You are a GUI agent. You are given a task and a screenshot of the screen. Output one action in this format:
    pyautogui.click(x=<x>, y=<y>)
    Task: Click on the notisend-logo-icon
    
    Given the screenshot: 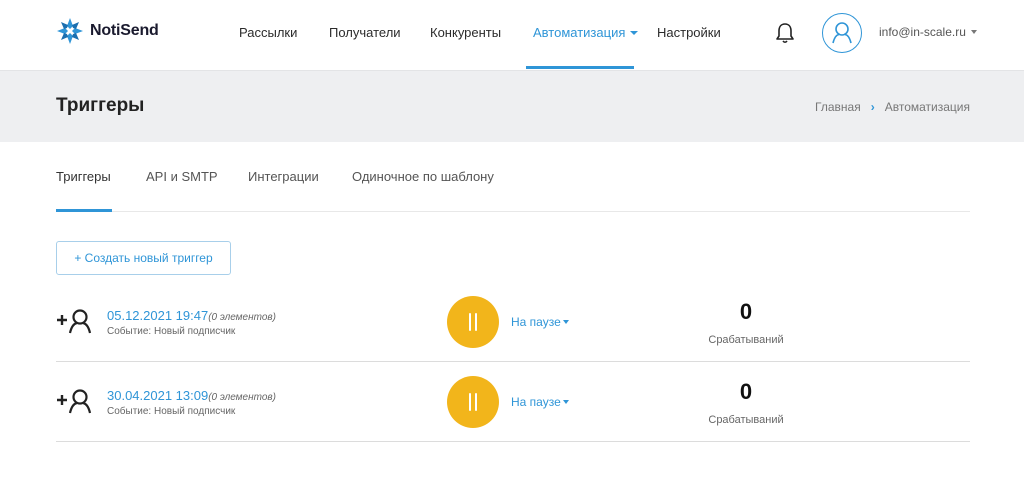 What is the action you would take?
    pyautogui.click(x=70, y=31)
    